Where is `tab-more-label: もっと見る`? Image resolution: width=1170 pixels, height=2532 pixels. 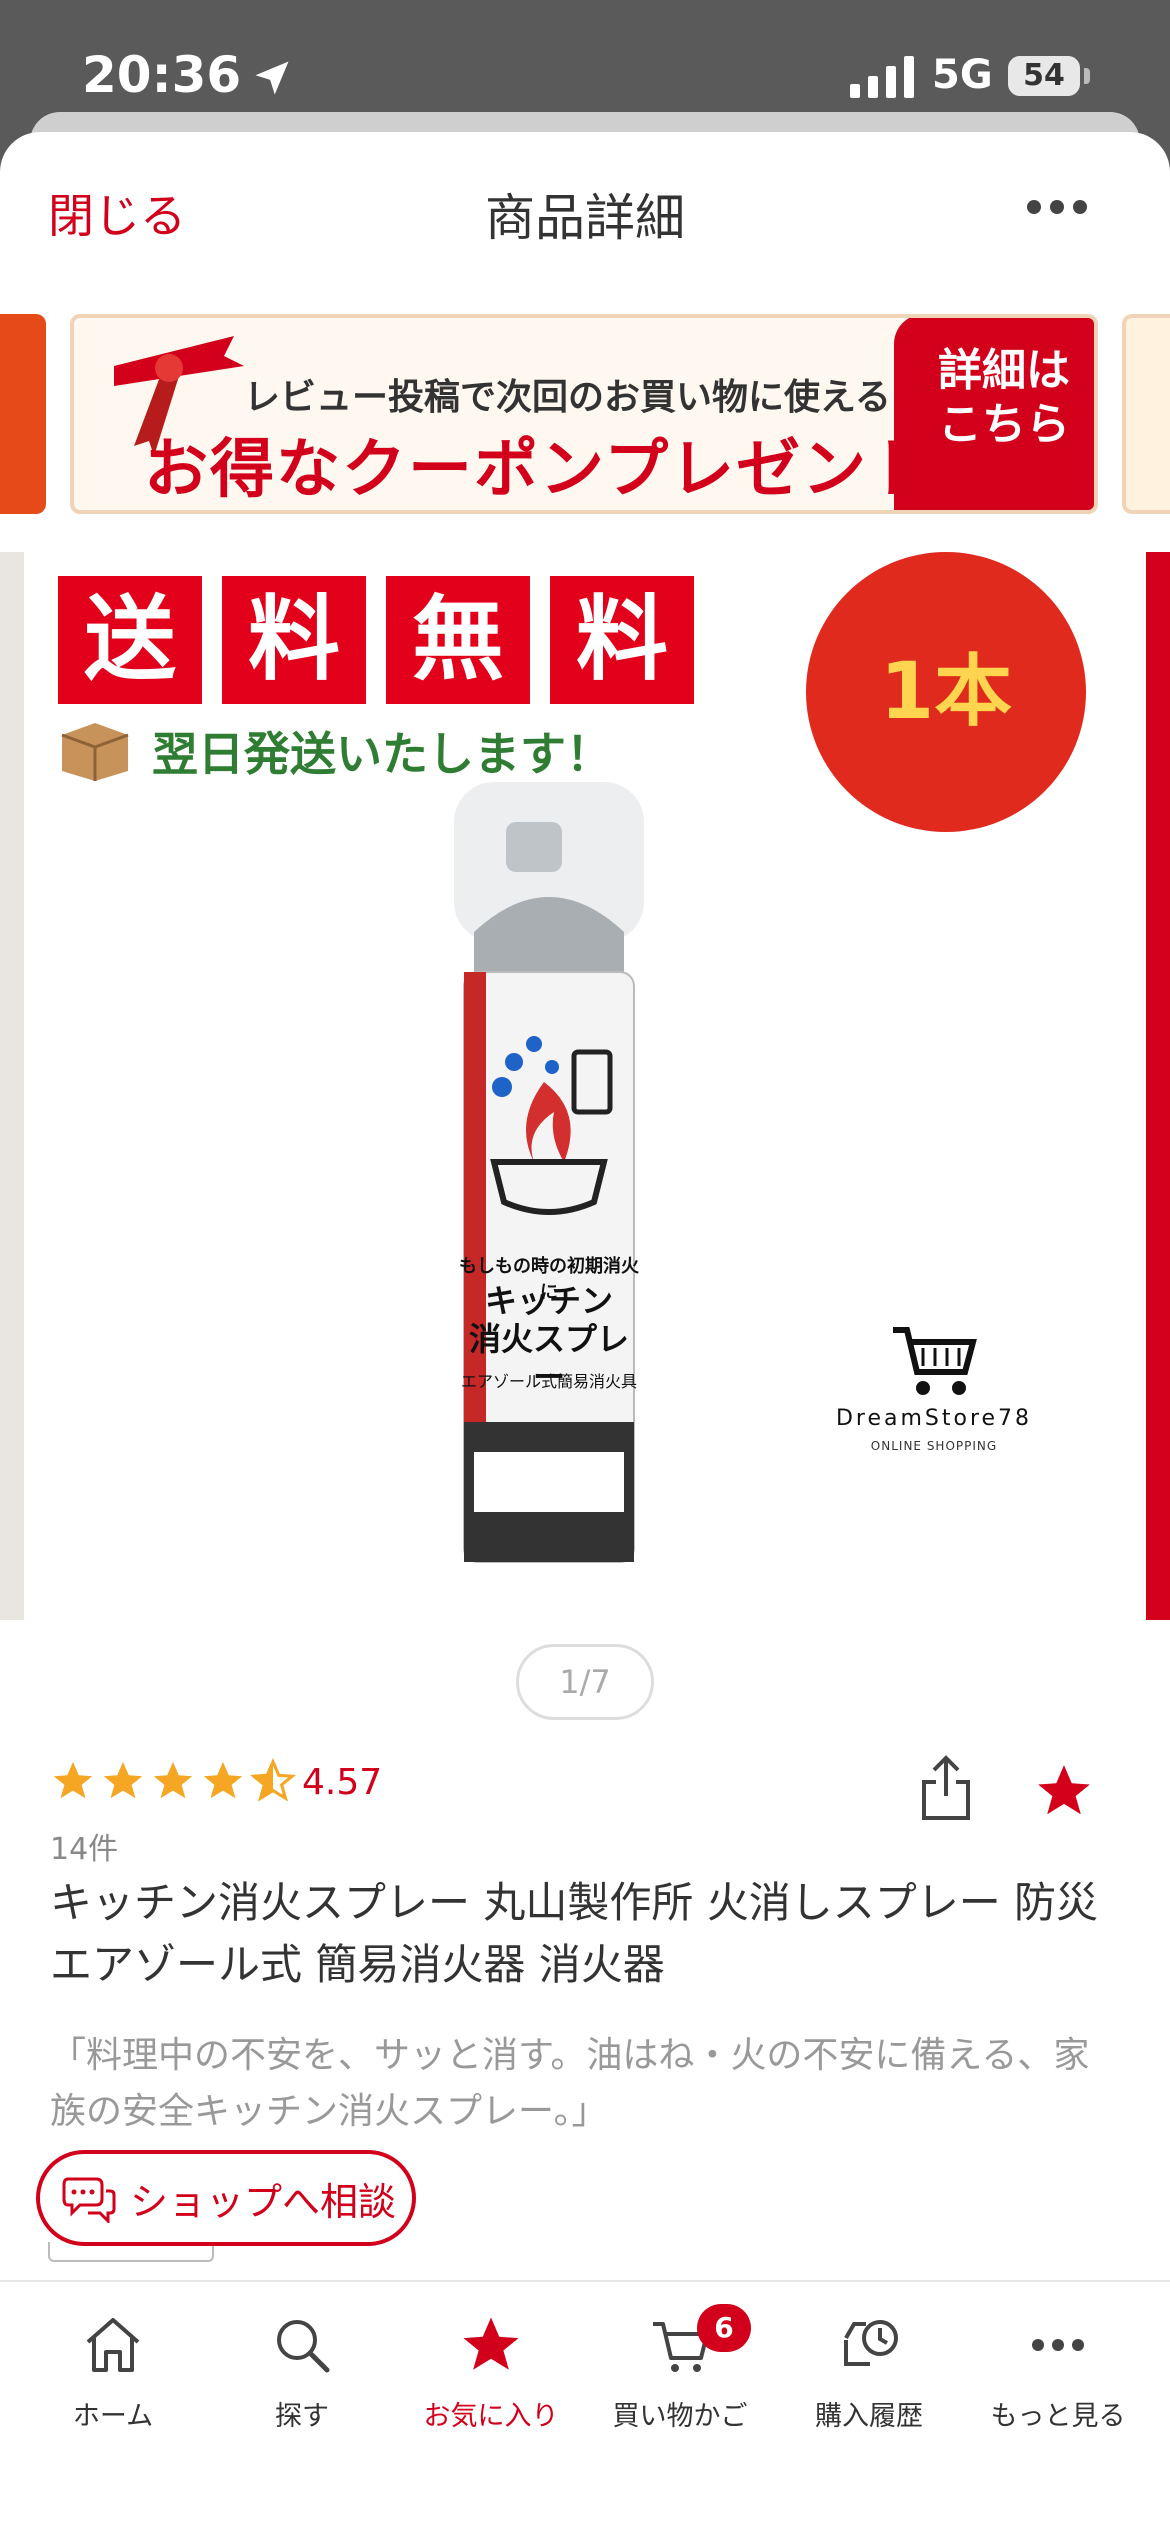 tab-more-label: もっと見る is located at coordinates (1058, 2416).